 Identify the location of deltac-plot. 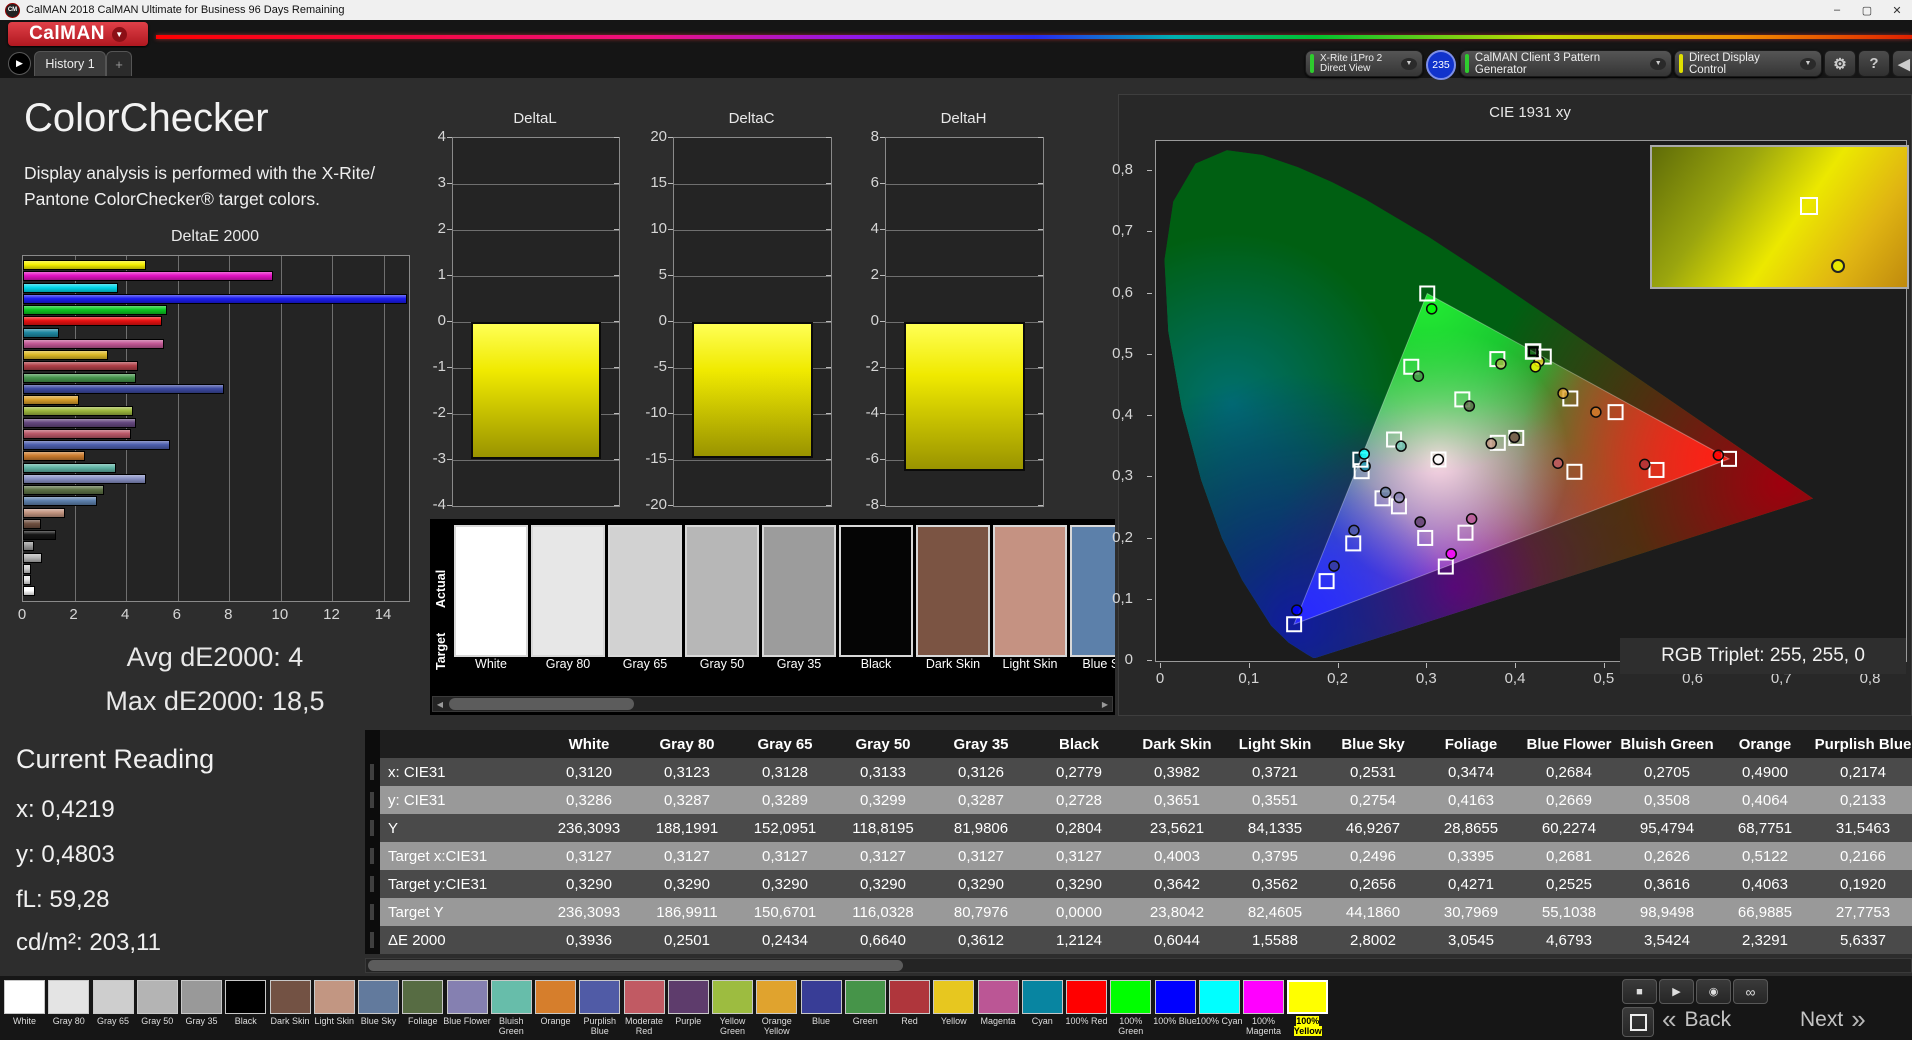
(752, 322).